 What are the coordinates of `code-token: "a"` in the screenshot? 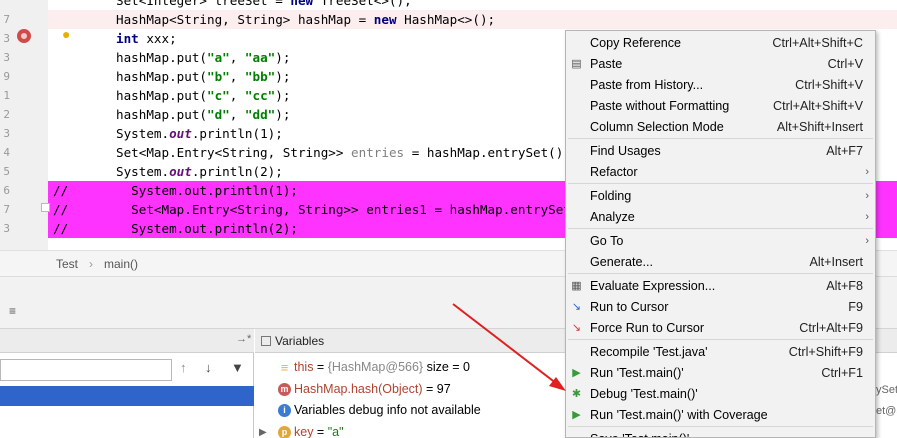 It's located at (218, 57).